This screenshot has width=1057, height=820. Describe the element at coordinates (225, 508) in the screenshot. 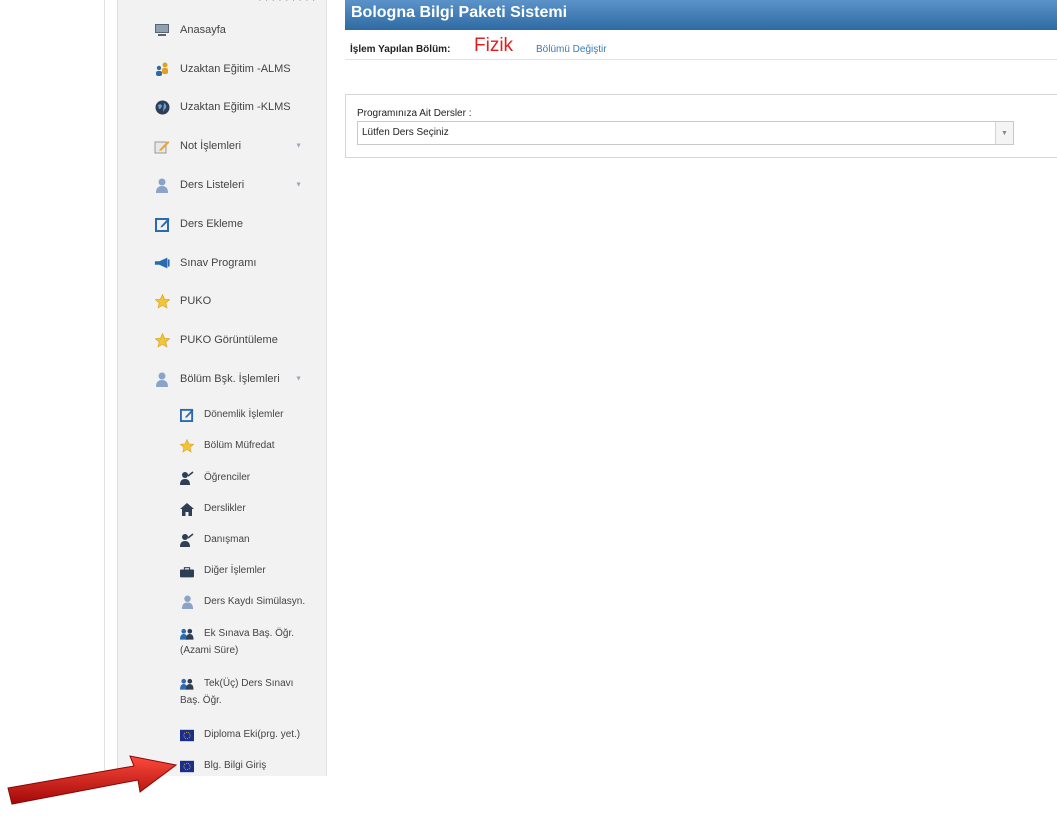

I see `subitem-label: Derslikler` at that location.